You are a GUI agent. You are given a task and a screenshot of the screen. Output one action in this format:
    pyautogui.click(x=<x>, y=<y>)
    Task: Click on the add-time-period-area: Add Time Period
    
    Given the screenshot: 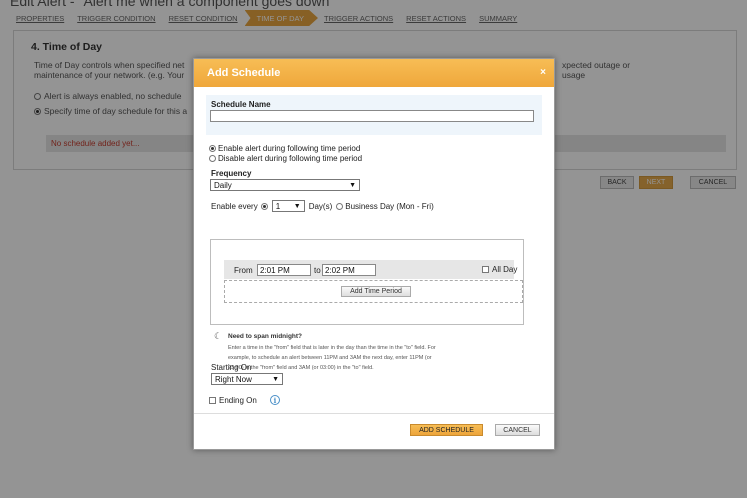 What is the action you would take?
    pyautogui.click(x=373, y=291)
    